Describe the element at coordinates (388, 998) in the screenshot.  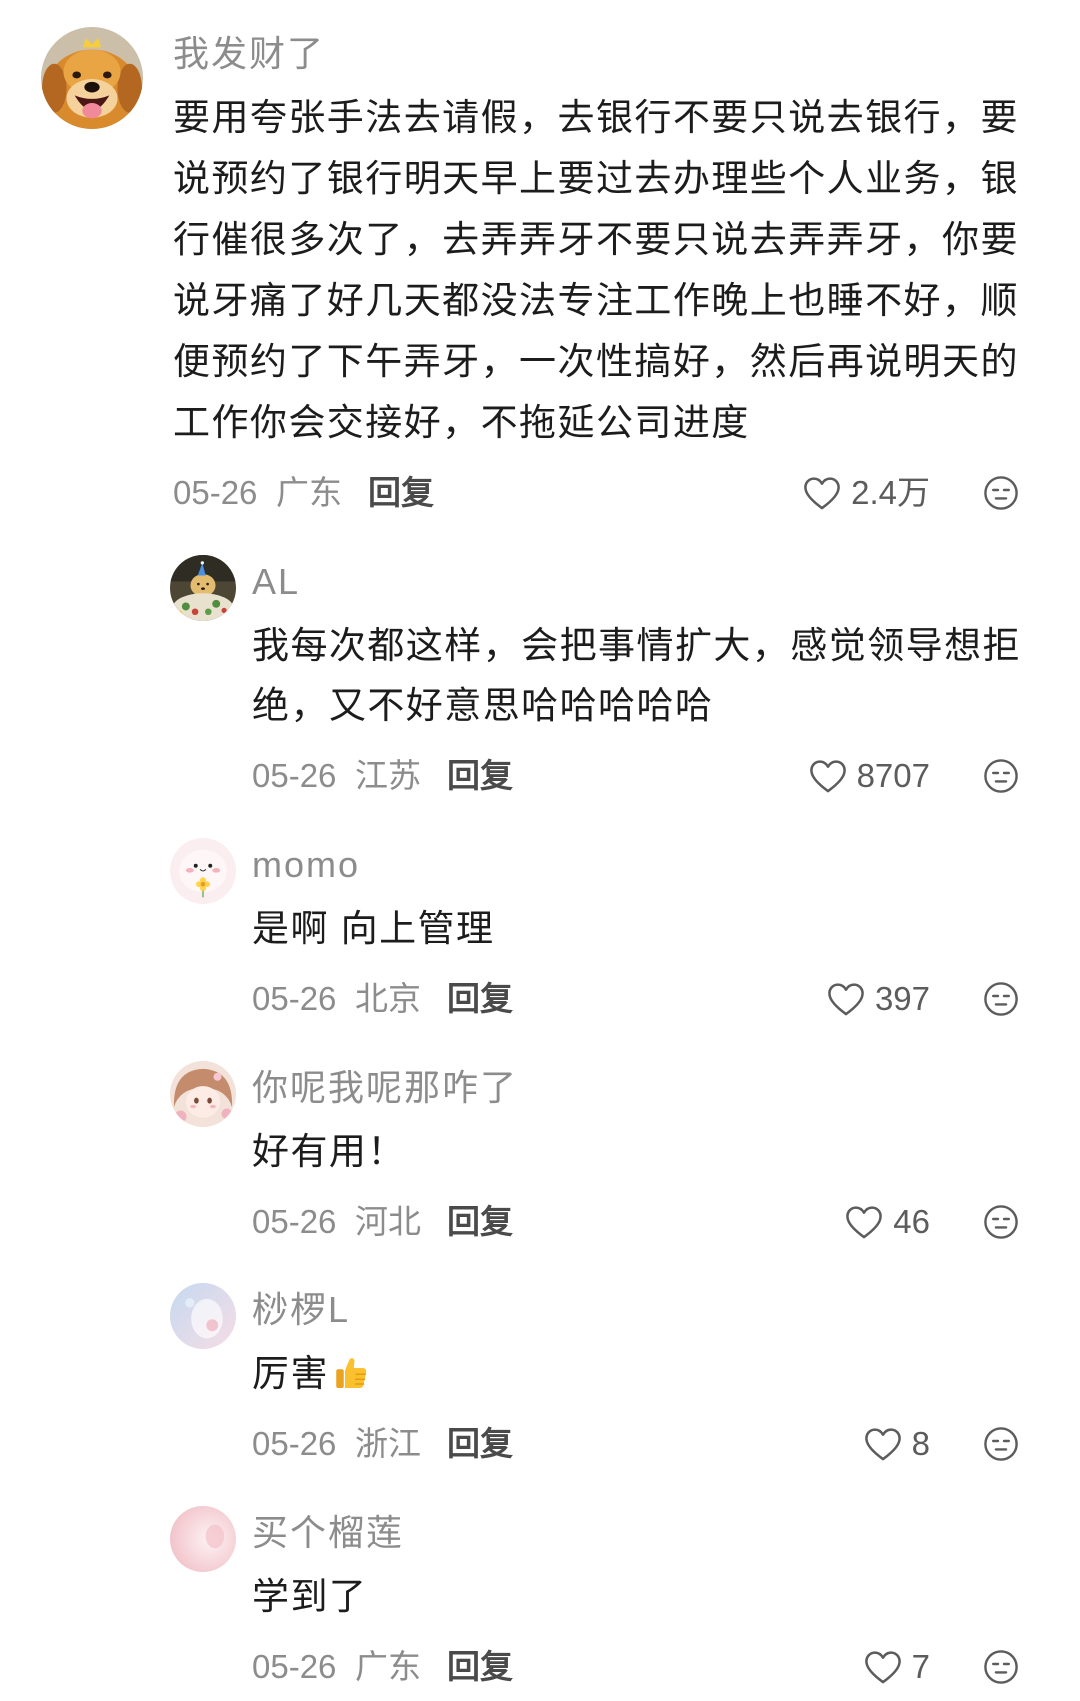
I see `reply-location: 北京` at that location.